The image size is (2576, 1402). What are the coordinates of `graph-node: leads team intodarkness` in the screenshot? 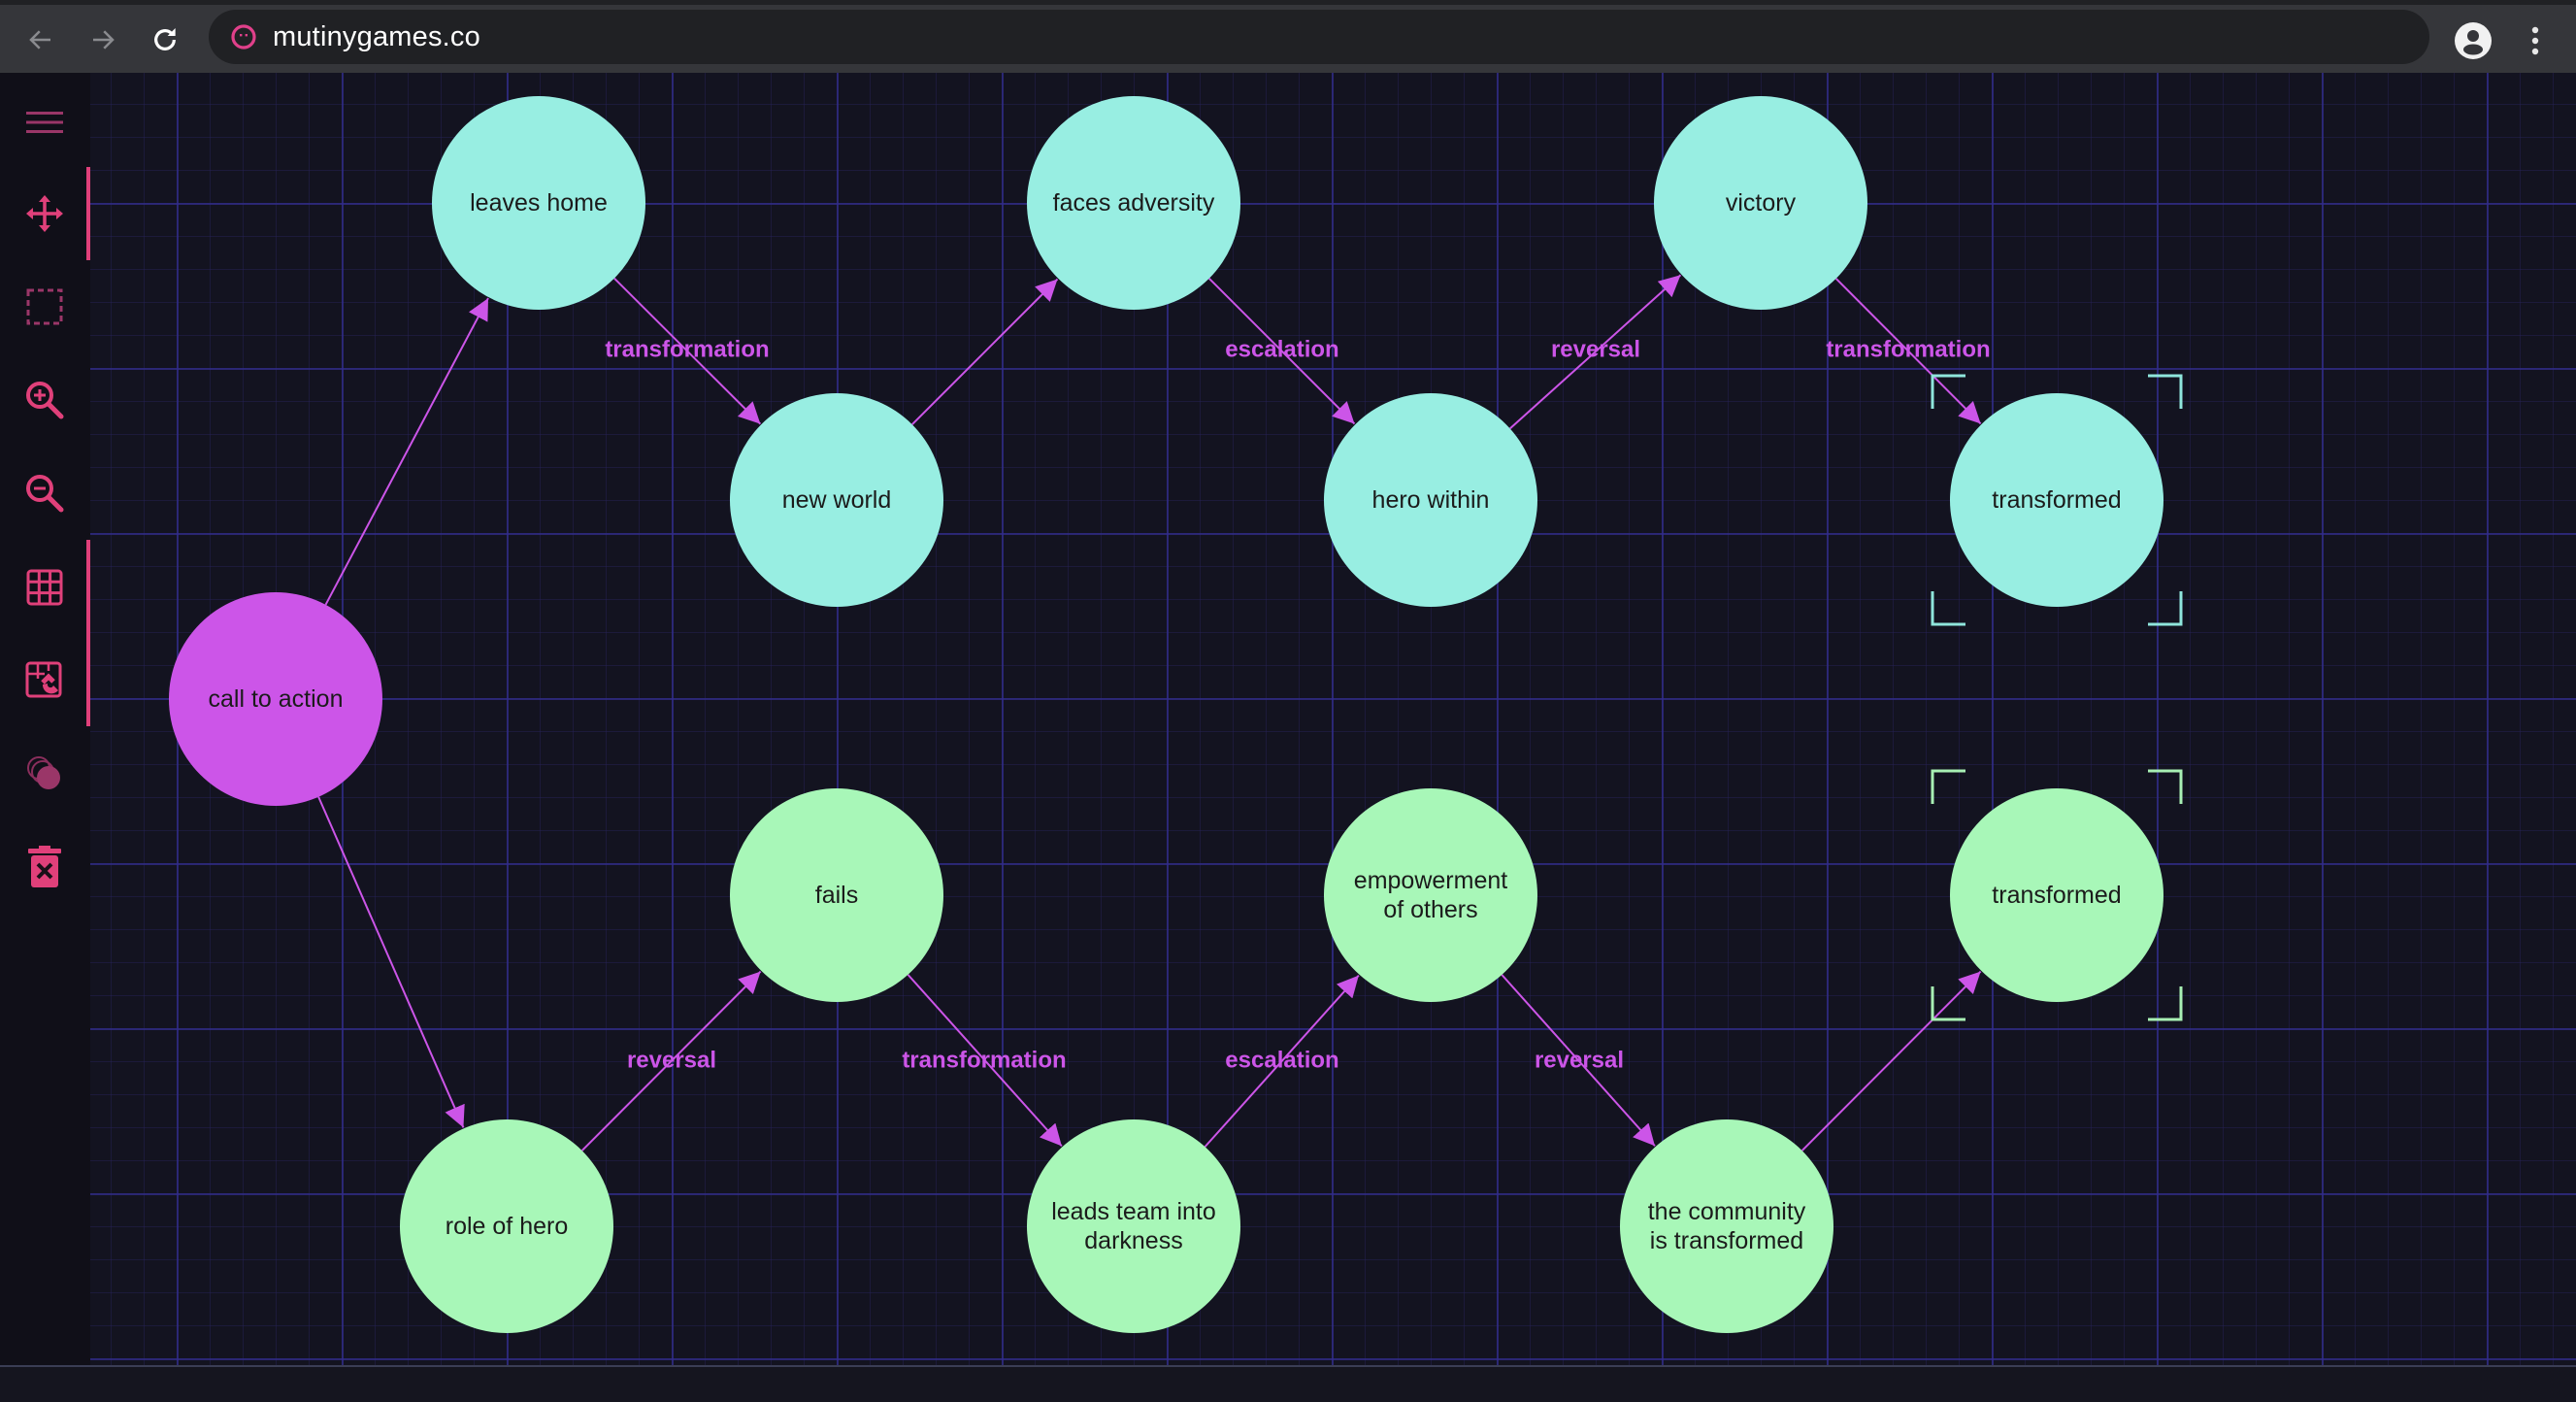 It's located at (1133, 1226).